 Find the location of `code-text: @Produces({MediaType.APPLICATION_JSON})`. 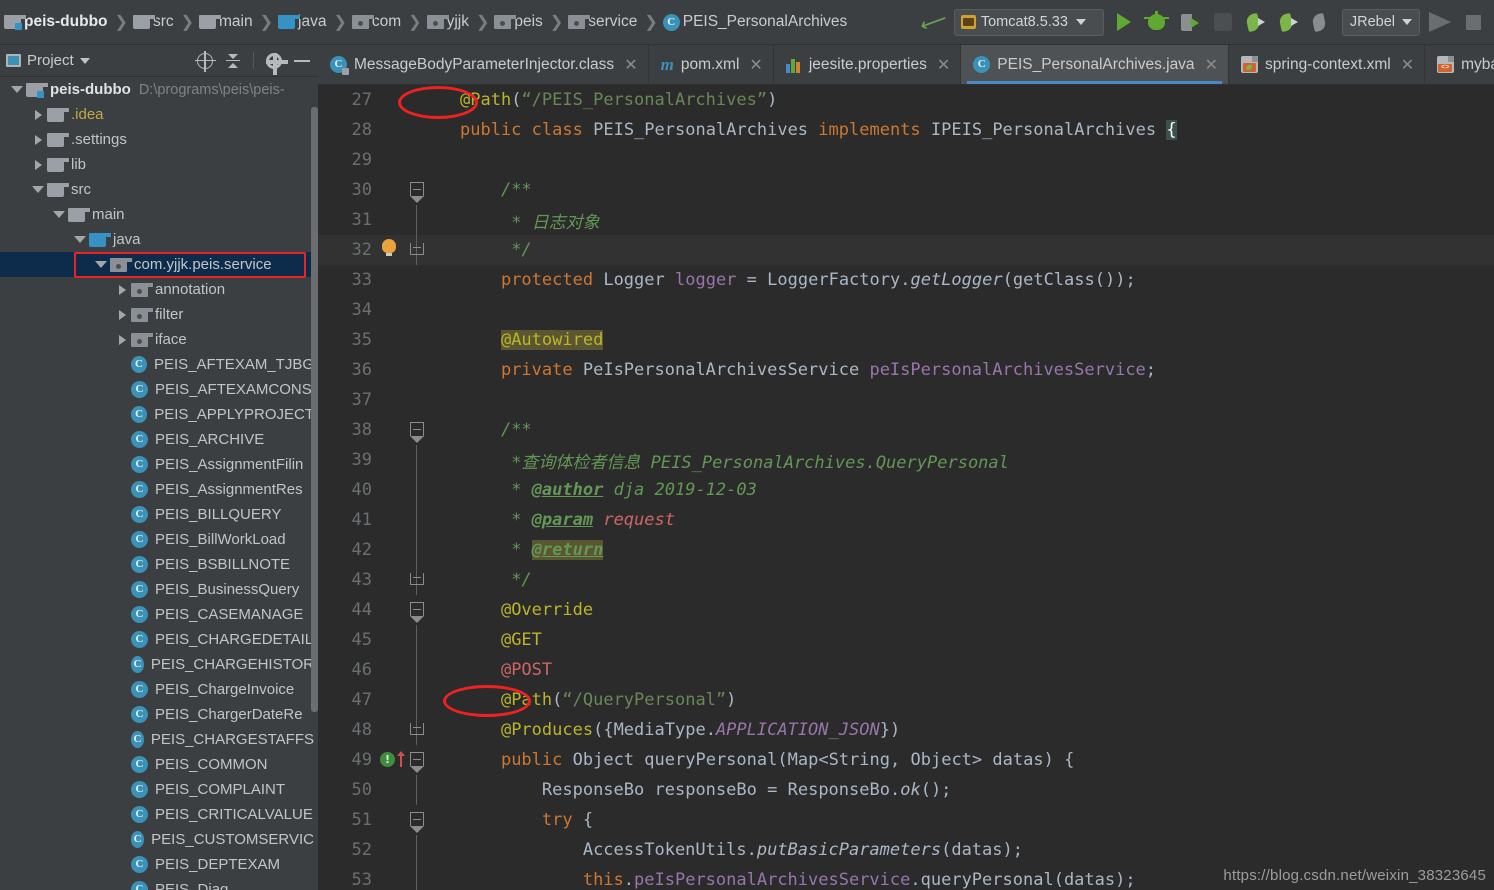

code-text: @Produces({MediaType.APPLICATION_JSON}) is located at coordinates (964, 730).